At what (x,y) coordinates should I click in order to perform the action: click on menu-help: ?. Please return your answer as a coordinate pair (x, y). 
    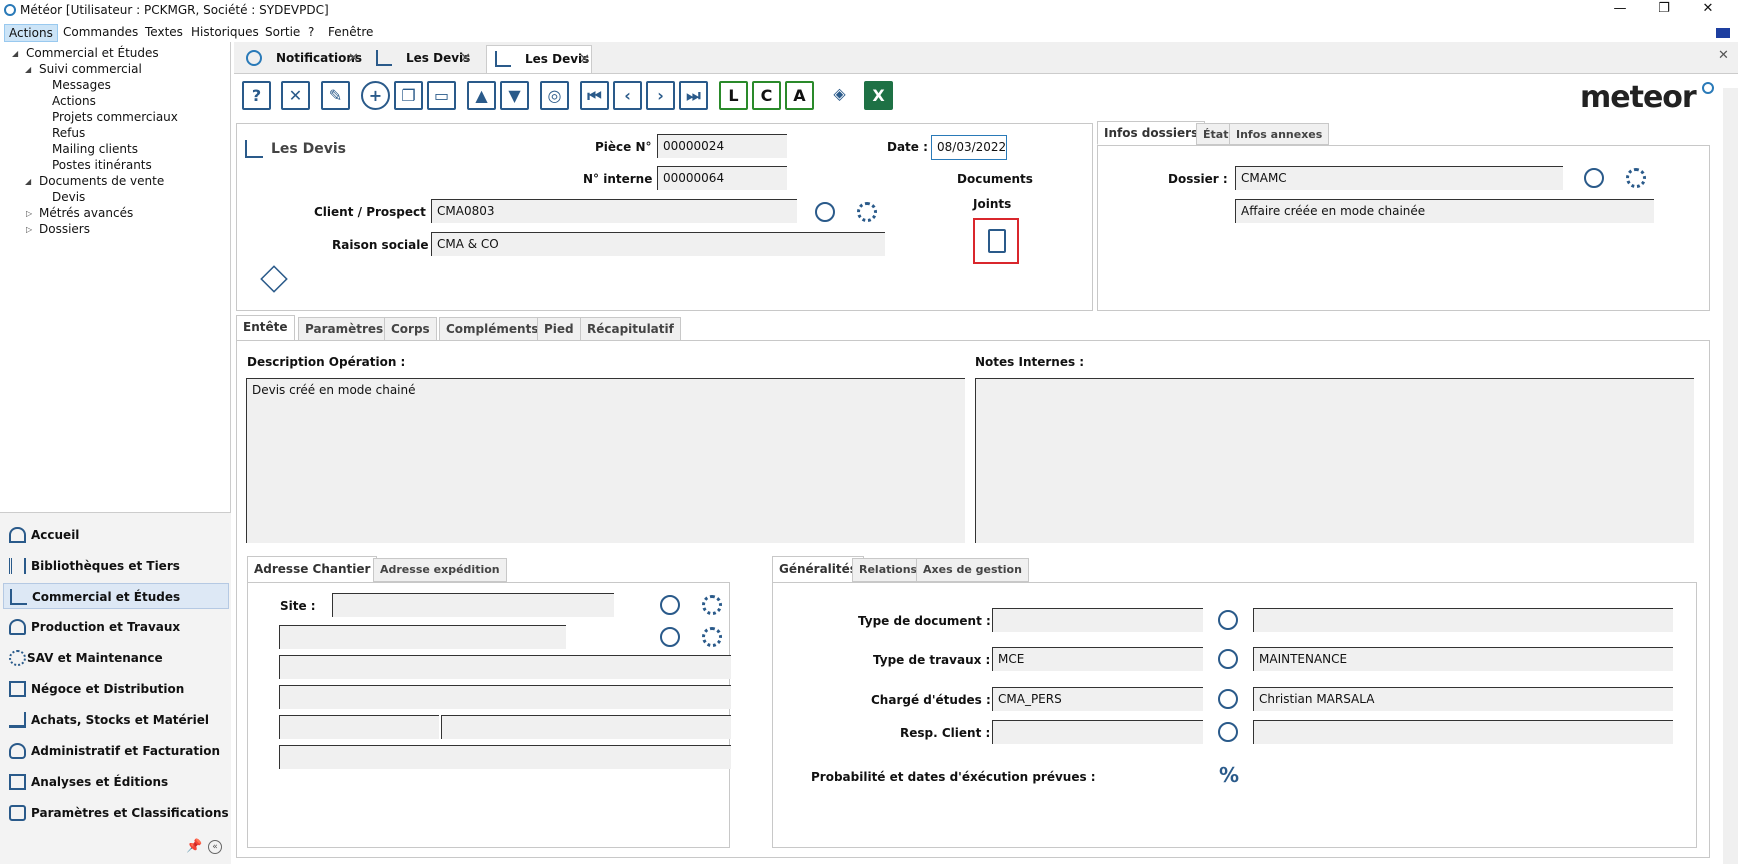
    Looking at the image, I should click on (311, 33).